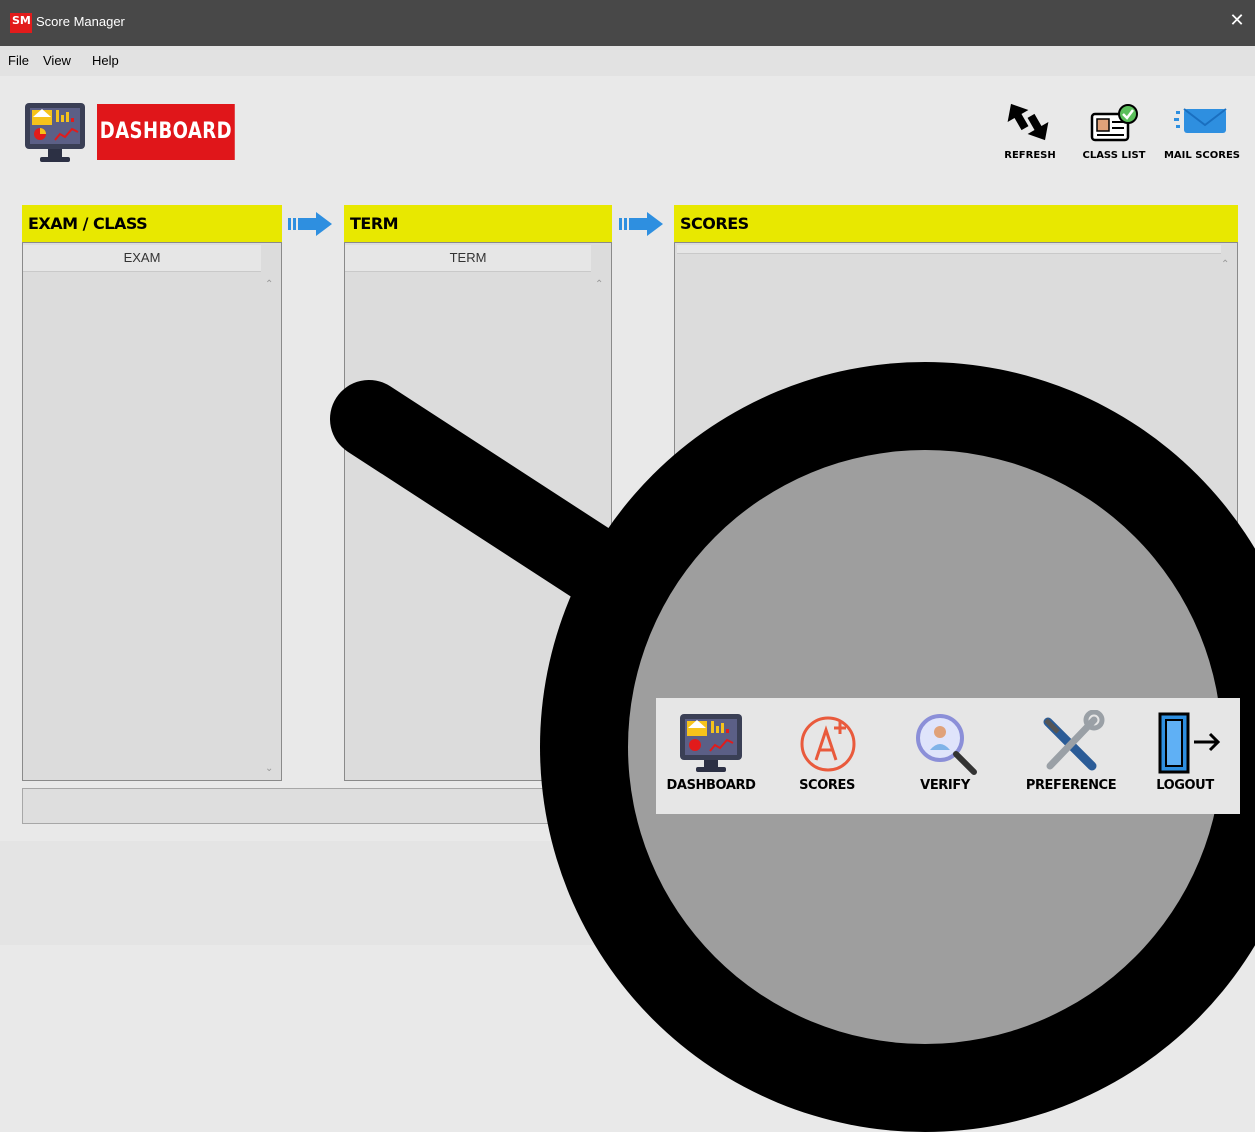 This screenshot has height=1132, width=1255. What do you see at coordinates (57, 60) in the screenshot?
I see `menu-view: View` at bounding box center [57, 60].